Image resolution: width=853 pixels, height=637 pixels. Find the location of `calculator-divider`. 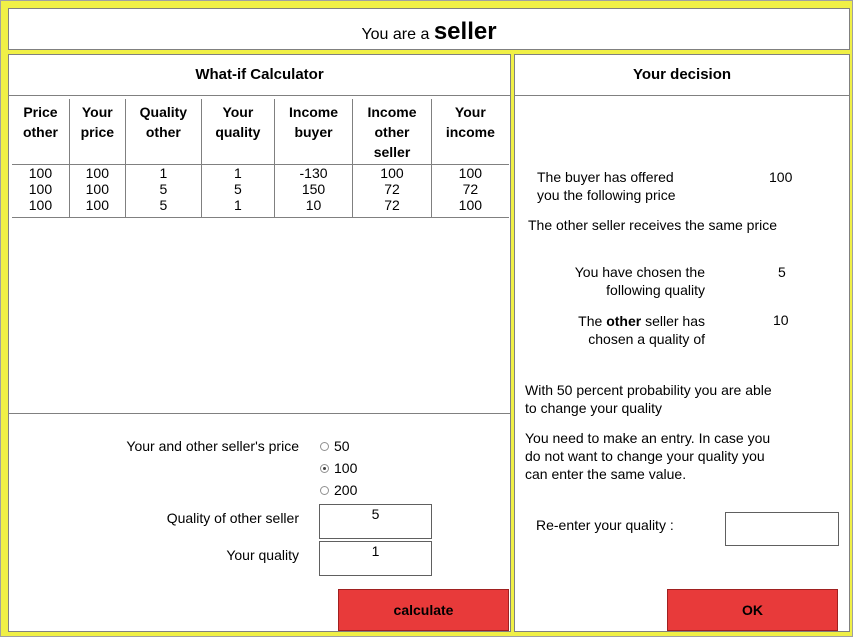

calculator-divider is located at coordinates (259, 413).